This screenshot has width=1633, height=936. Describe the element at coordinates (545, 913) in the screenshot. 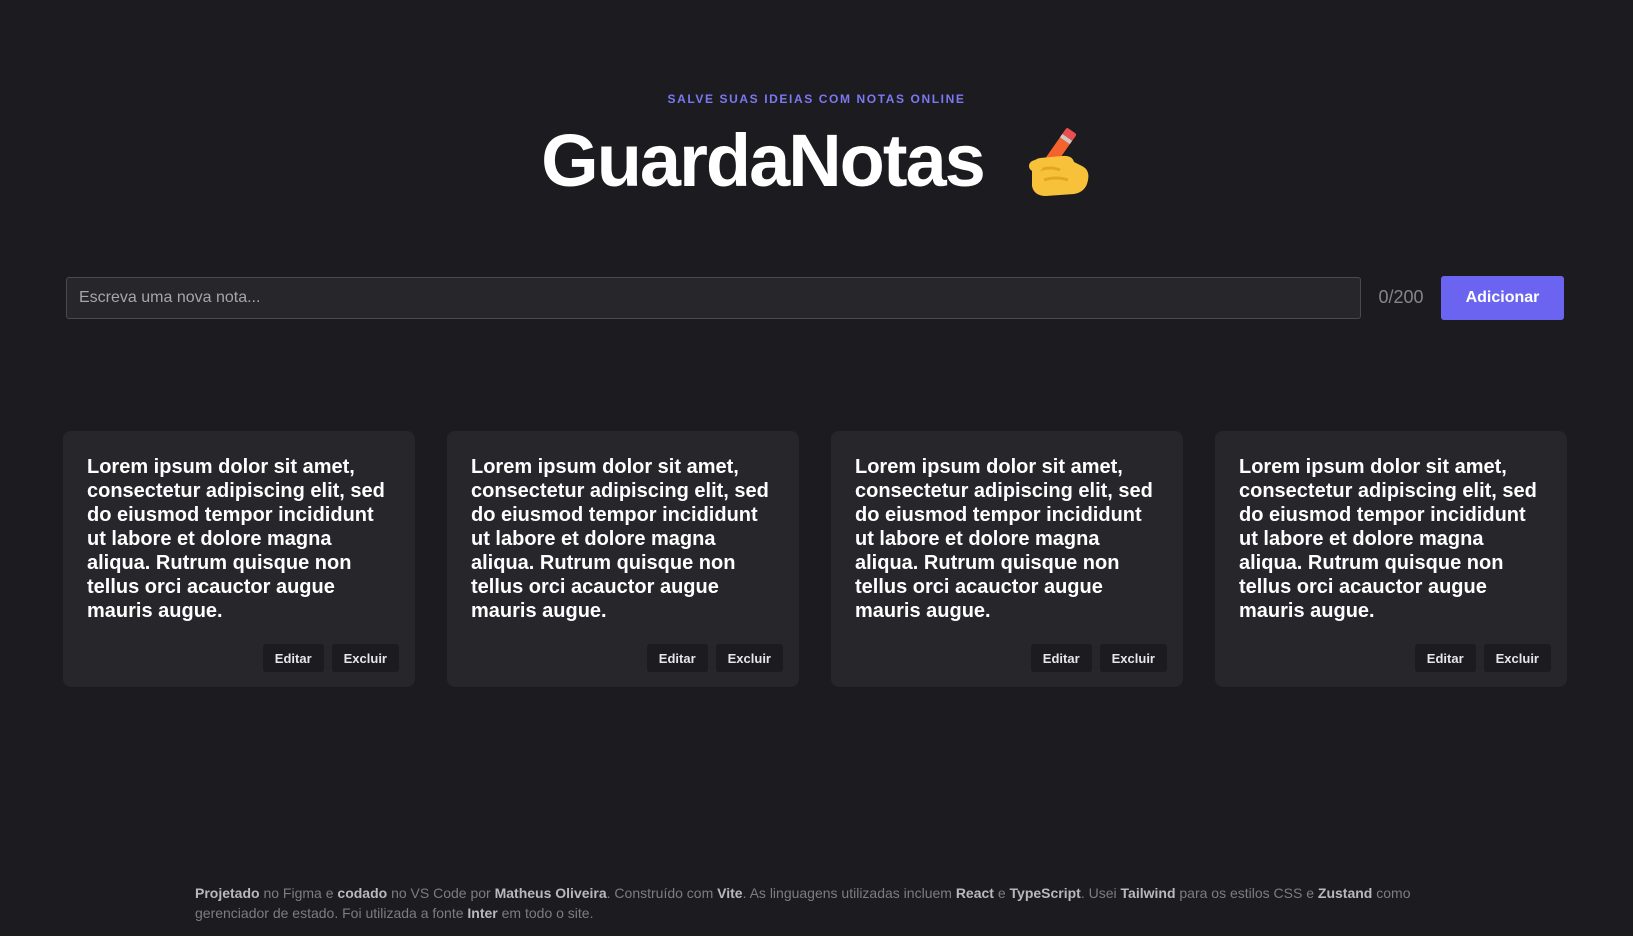

I see `footer-text: em todo o site.` at that location.